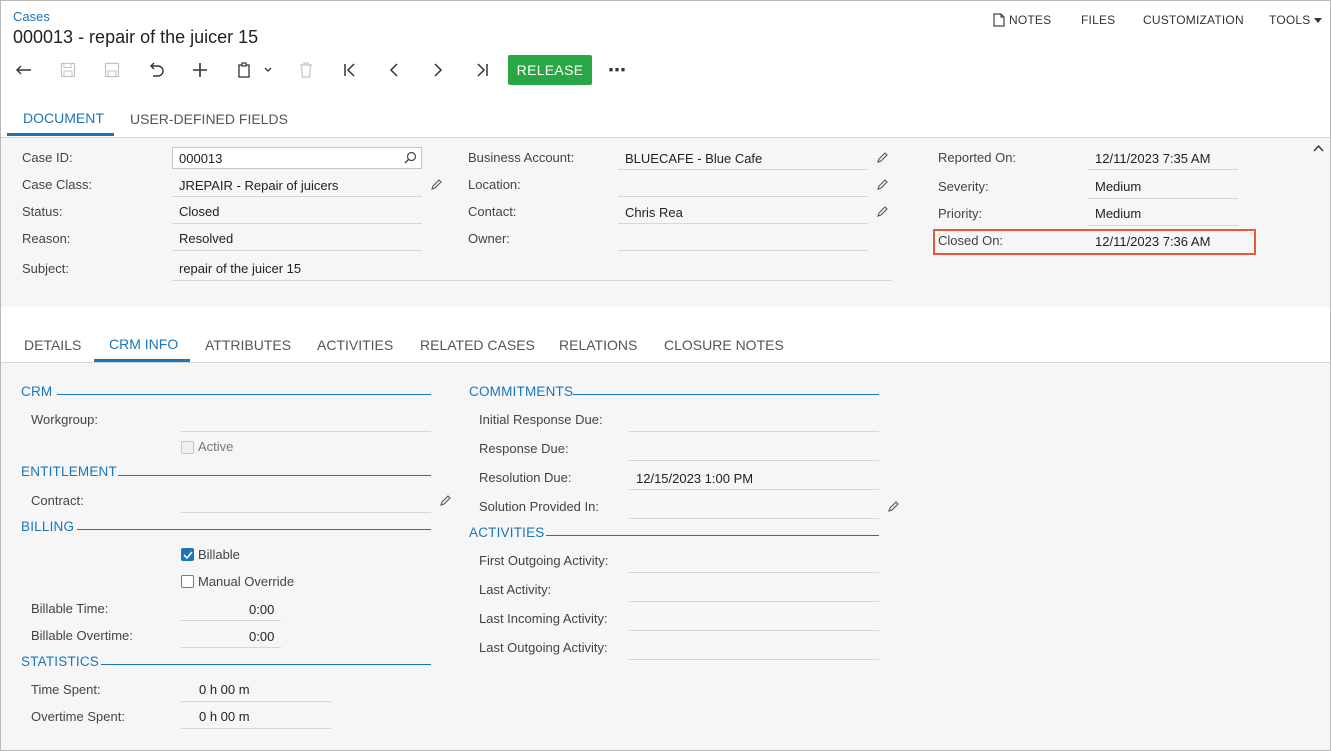 The width and height of the screenshot is (1331, 751). What do you see at coordinates (543, 647) in the screenshot?
I see `last-outgoing-label: Last Outgoing Activity:` at bounding box center [543, 647].